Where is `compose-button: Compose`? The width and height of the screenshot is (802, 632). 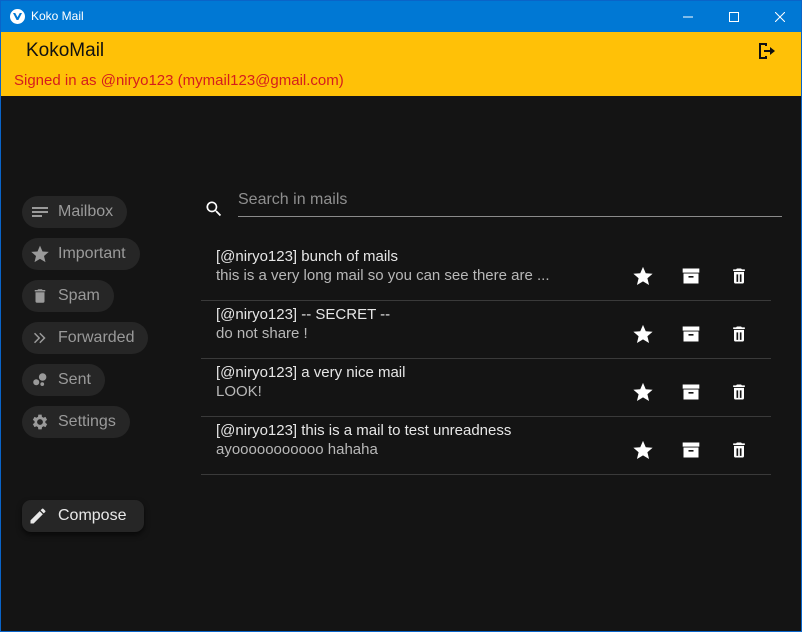
compose-button: Compose is located at coordinates (83, 516).